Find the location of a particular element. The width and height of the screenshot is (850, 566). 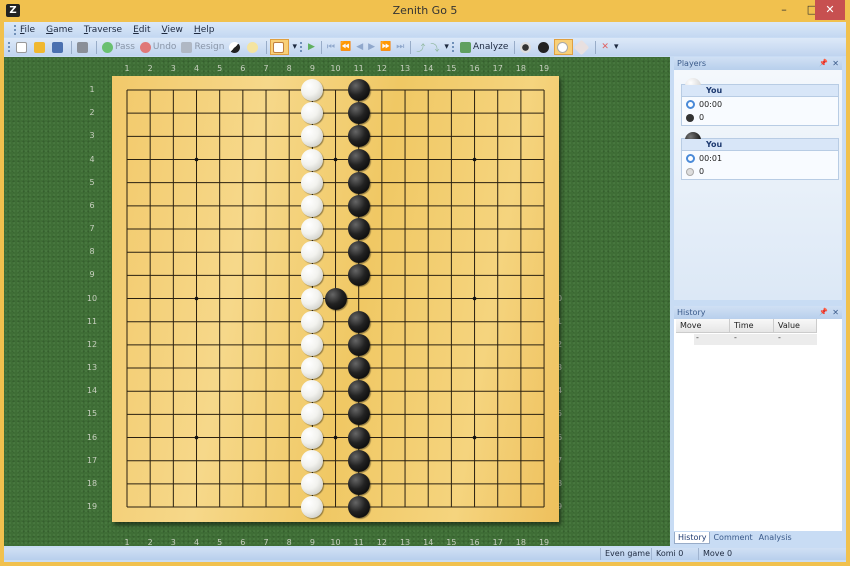

last-move-button: ⏭ is located at coordinates (400, 47).